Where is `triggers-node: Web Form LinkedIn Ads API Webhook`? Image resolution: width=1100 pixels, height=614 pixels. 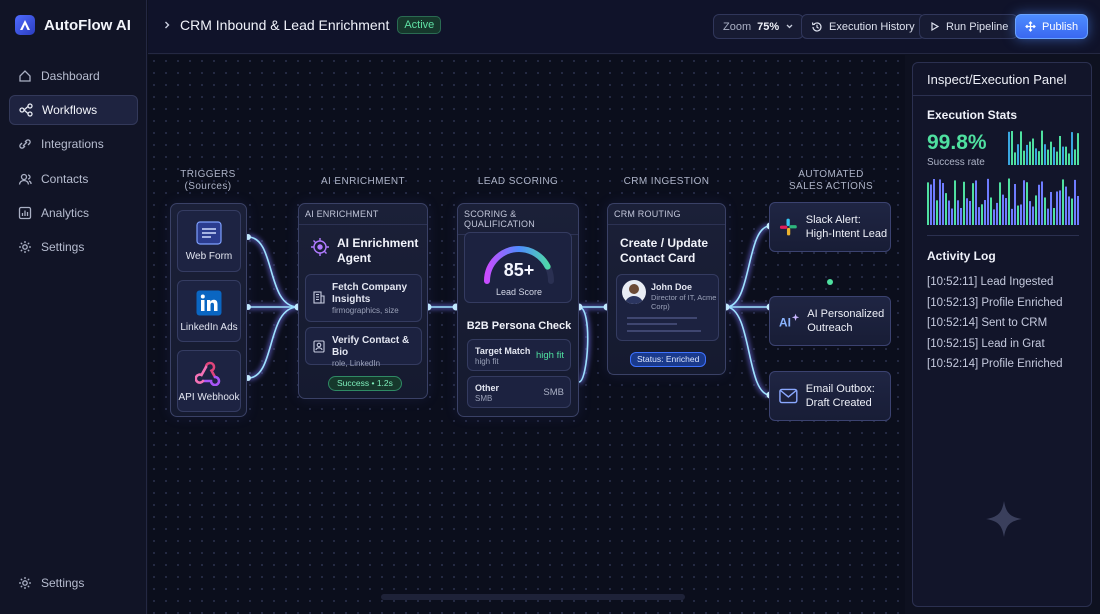
triggers-node: Web Form LinkedIn Ads API Webhook is located at coordinates (208, 310).